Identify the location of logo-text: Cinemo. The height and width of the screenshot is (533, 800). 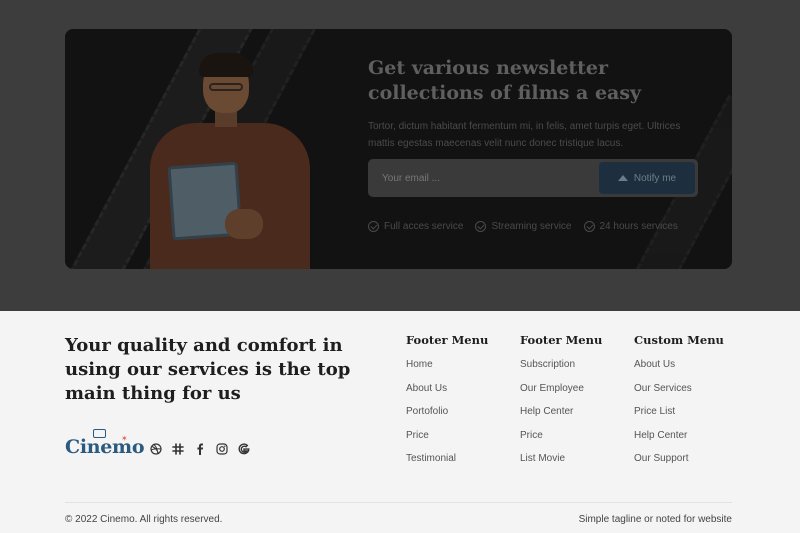
(105, 447).